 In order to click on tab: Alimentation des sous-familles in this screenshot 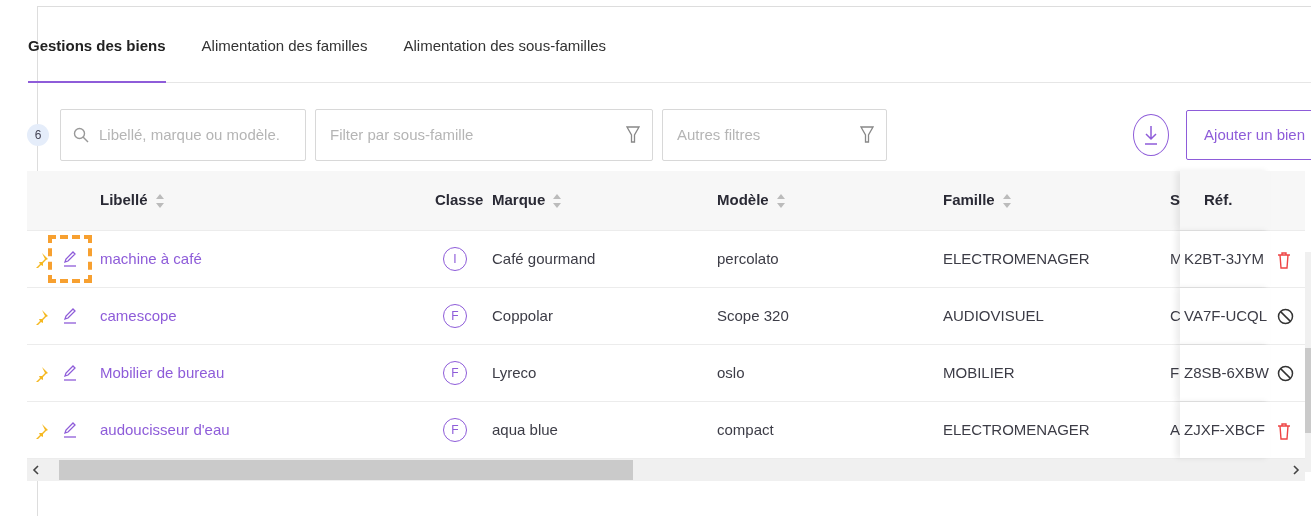, I will do `click(505, 58)`.